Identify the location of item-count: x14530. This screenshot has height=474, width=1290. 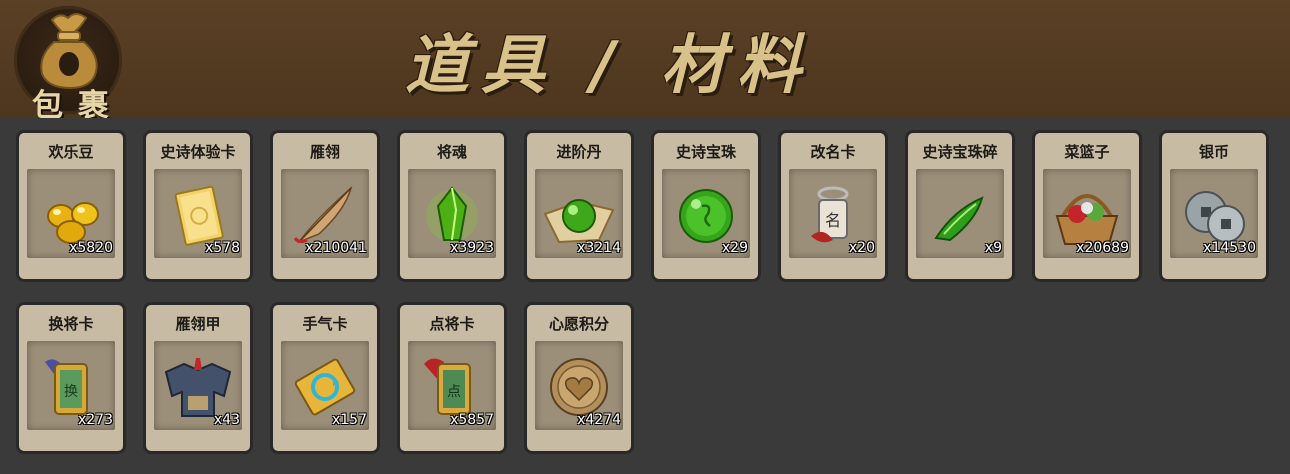
(1229, 248).